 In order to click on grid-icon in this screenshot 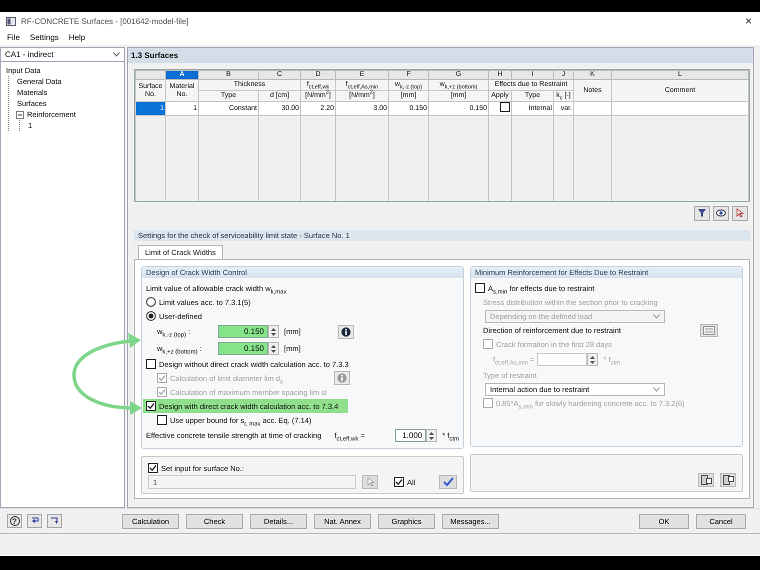, I will do `click(709, 330)`.